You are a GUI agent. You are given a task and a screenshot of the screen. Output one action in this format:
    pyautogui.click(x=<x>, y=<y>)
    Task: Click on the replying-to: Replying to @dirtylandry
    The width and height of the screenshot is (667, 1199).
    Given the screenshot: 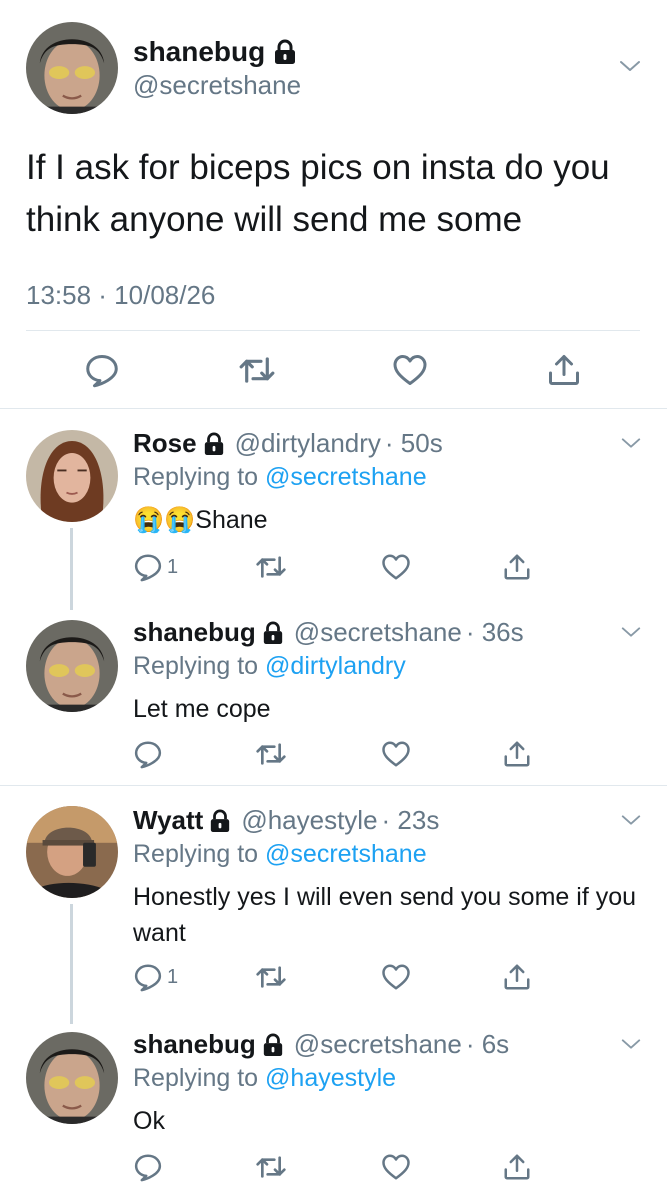 What is the action you would take?
    pyautogui.click(x=269, y=666)
    